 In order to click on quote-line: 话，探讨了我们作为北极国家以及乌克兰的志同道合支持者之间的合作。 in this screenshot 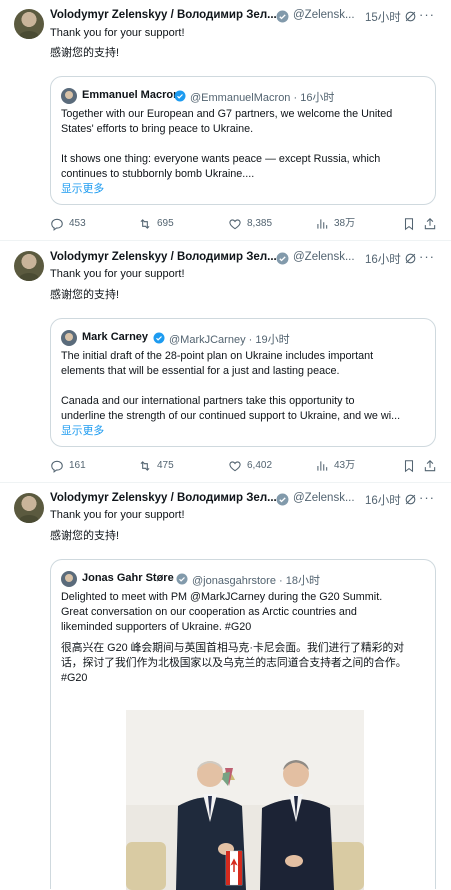, I will do `click(234, 663)`.